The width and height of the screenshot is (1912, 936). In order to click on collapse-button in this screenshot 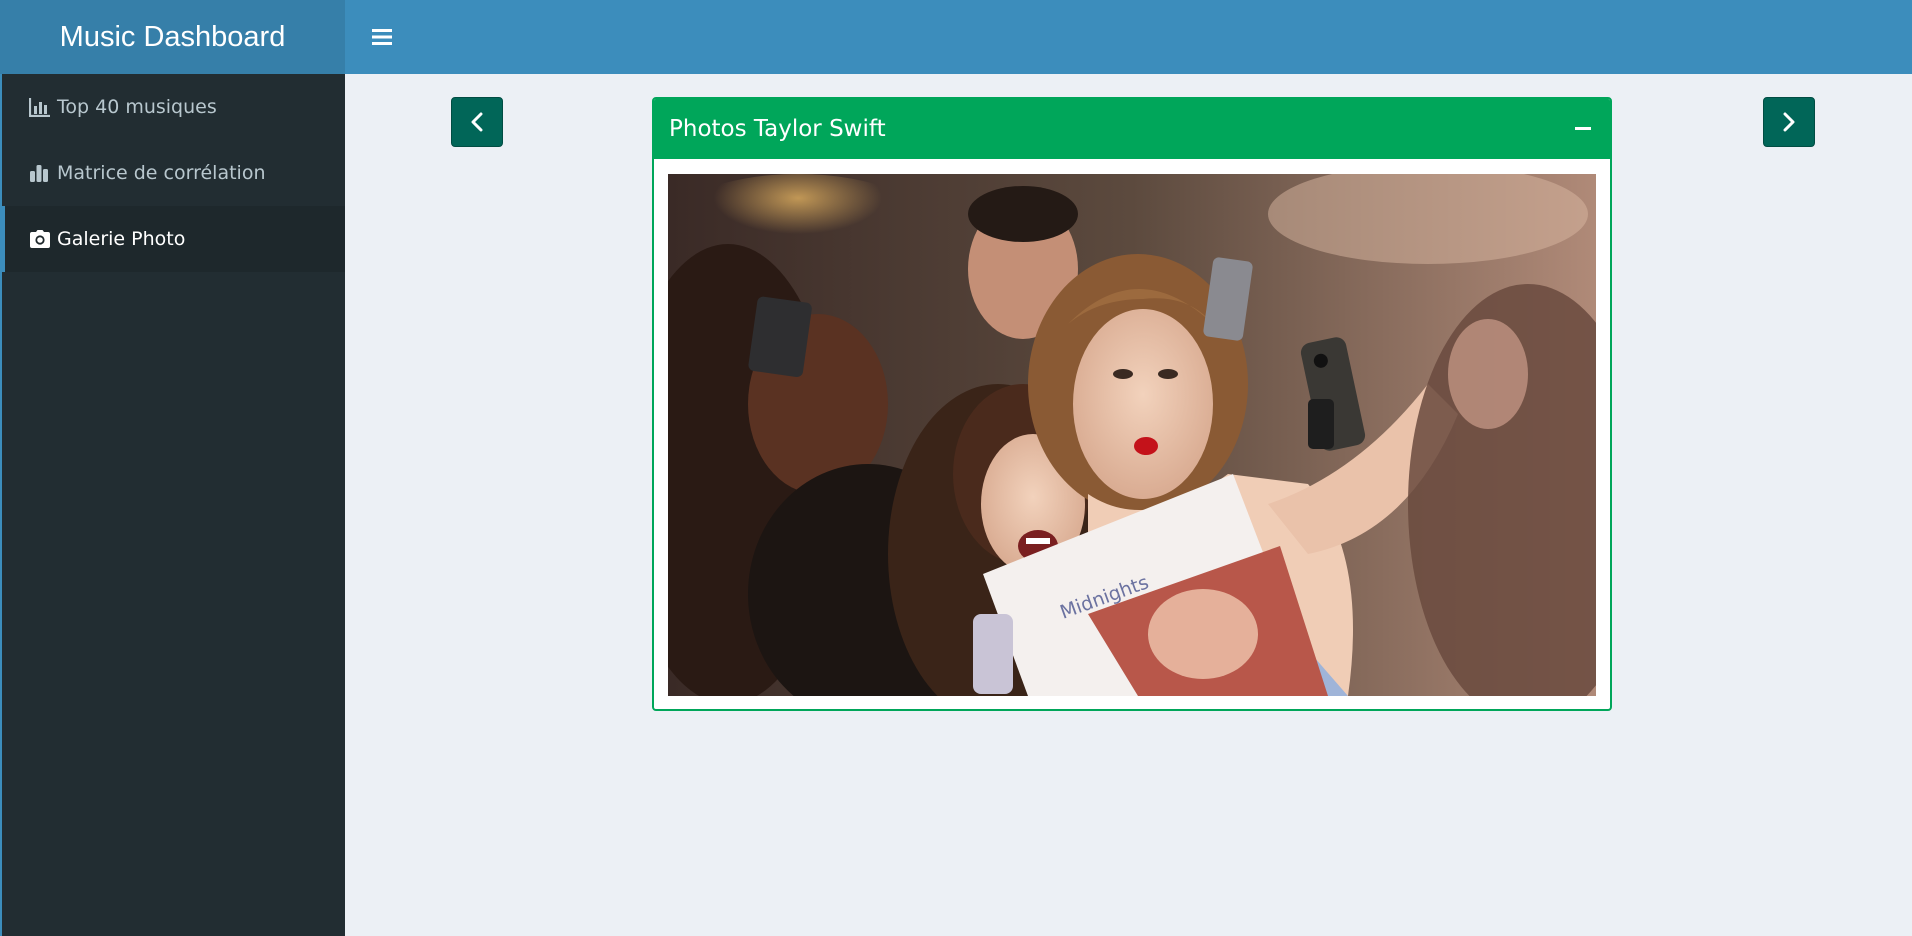, I will do `click(1583, 129)`.